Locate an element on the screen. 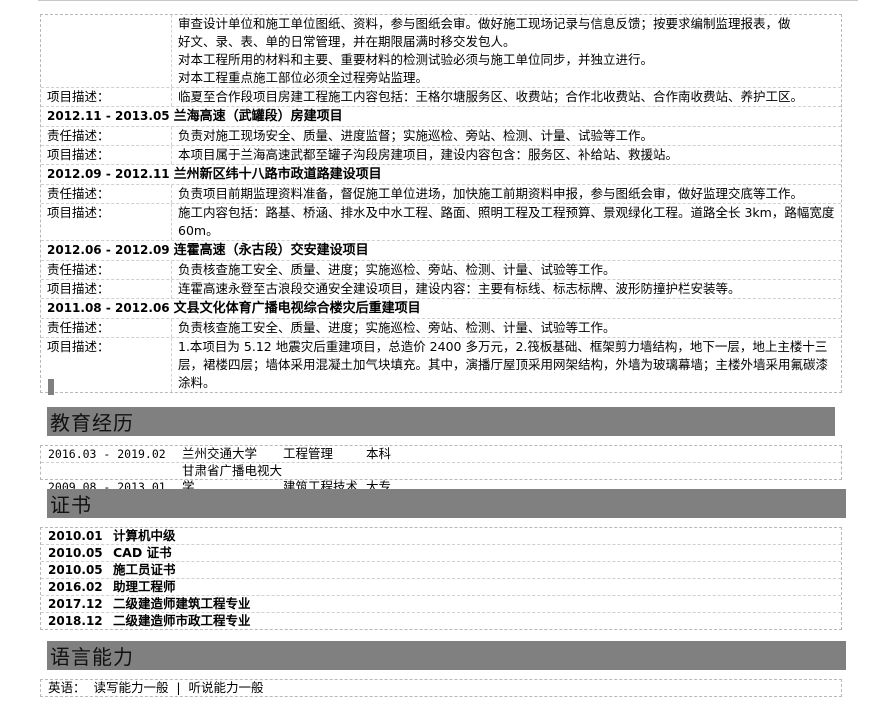 Image resolution: width=878 pixels, height=705 pixels. certificate-name: 二级建造师建筑工程专业 is located at coordinates (182, 603).